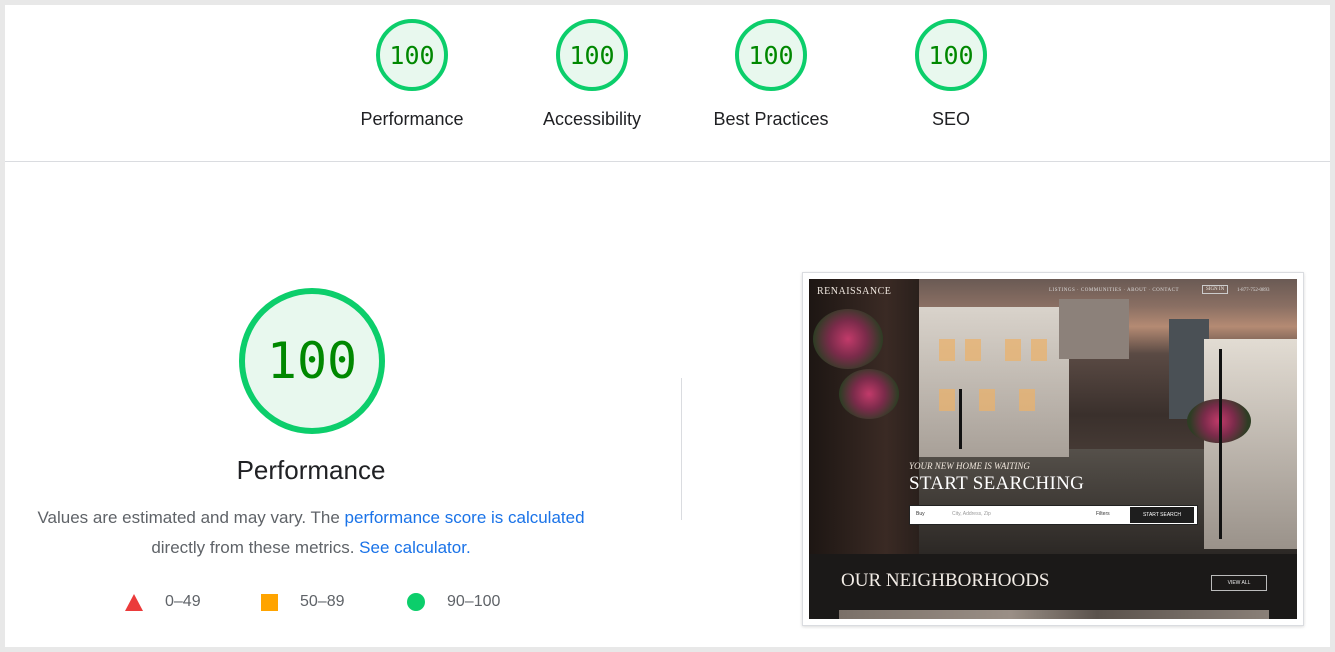 This screenshot has width=1335, height=652. What do you see at coordinates (1162, 515) in the screenshot?
I see `start-search-button: START SEARCH` at bounding box center [1162, 515].